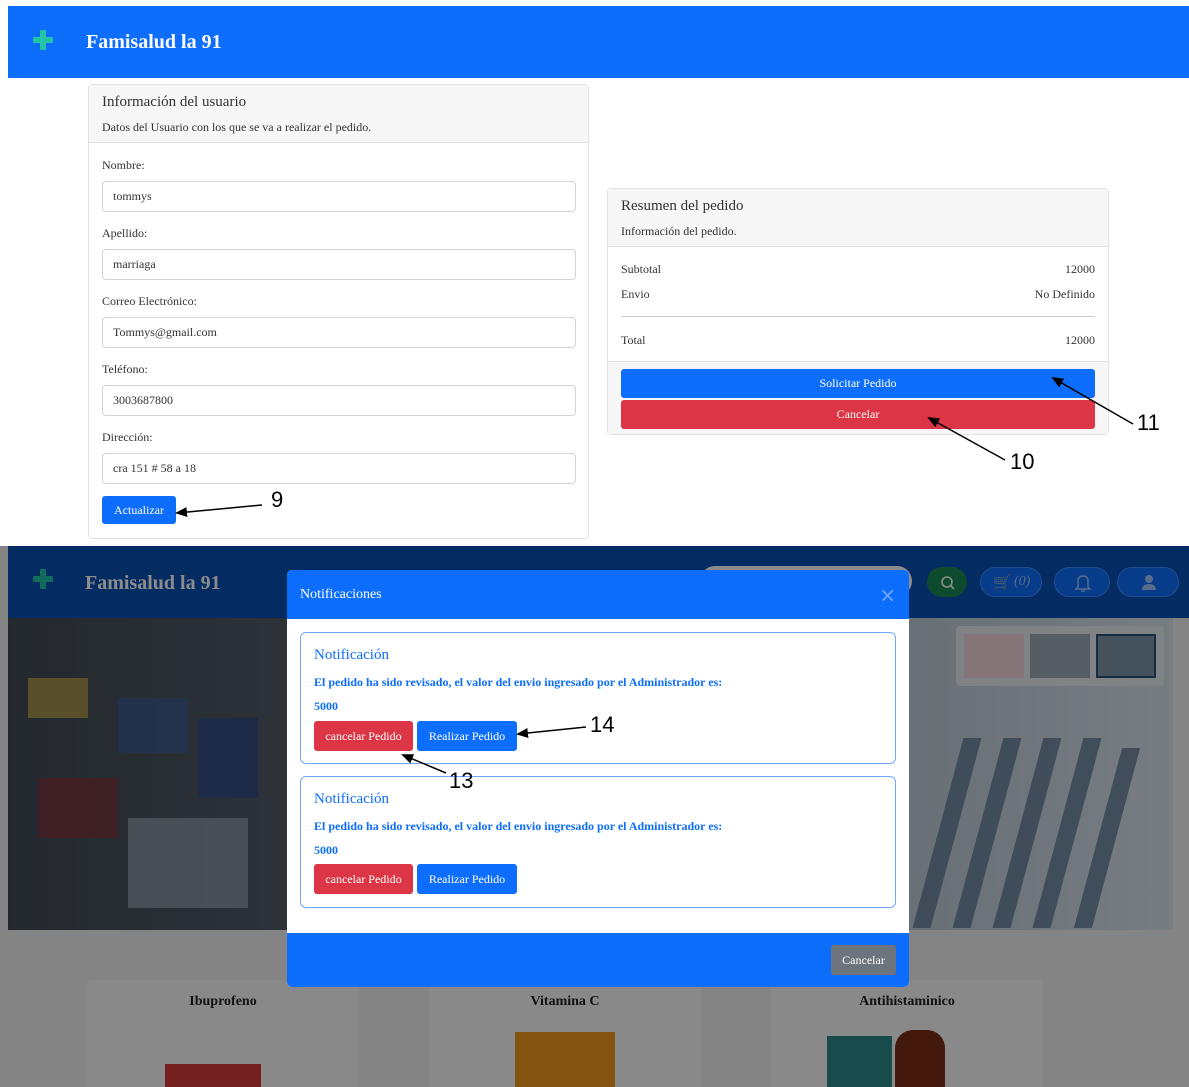 The image size is (1189, 1087). What do you see at coordinates (494, 750) in the screenshot?
I see `annotation-arrows` at bounding box center [494, 750].